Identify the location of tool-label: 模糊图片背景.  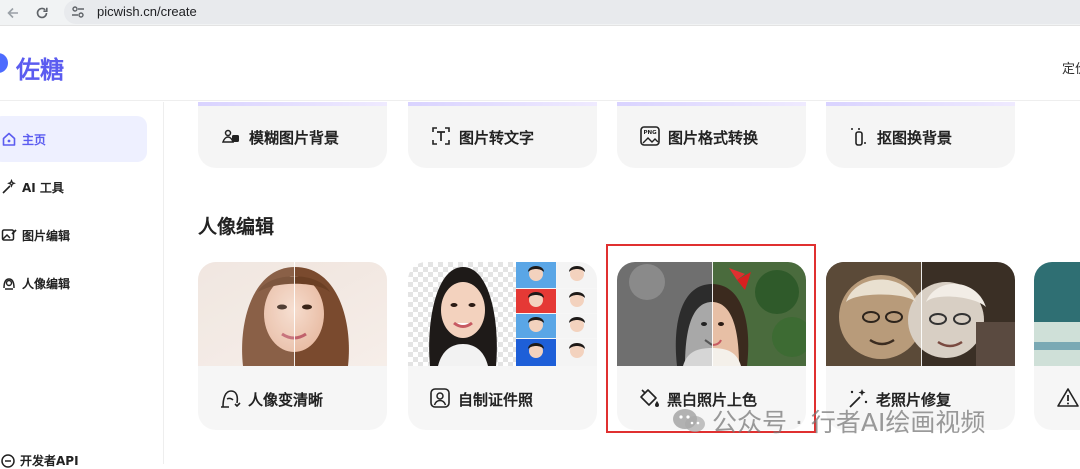
(294, 138).